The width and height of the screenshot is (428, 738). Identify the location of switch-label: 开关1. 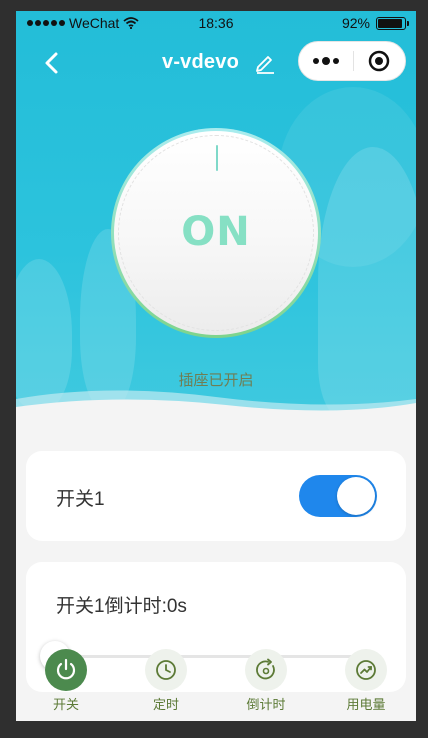
(80, 499).